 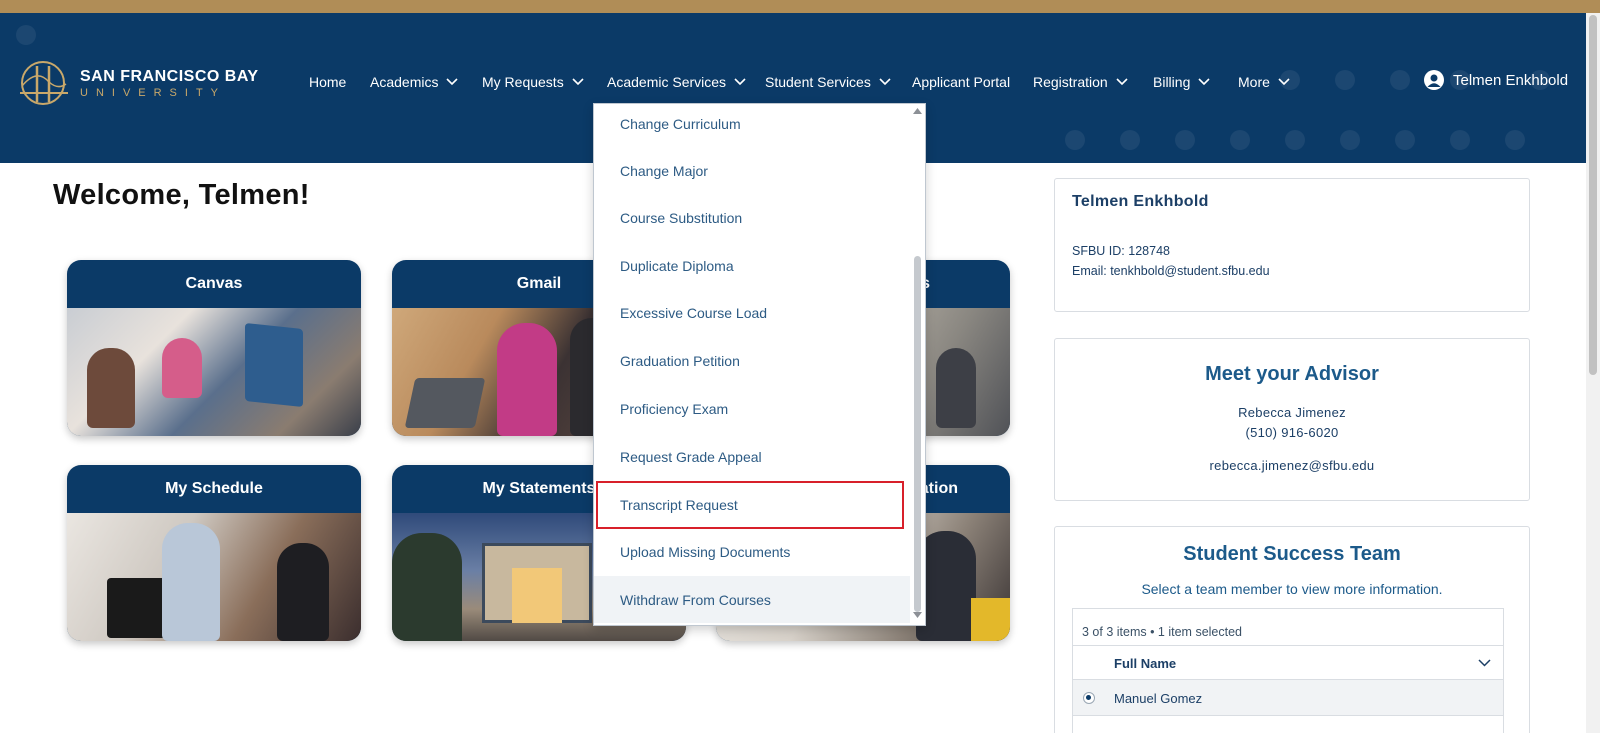 What do you see at coordinates (1172, 82) in the screenshot?
I see `nav-label: Billing` at bounding box center [1172, 82].